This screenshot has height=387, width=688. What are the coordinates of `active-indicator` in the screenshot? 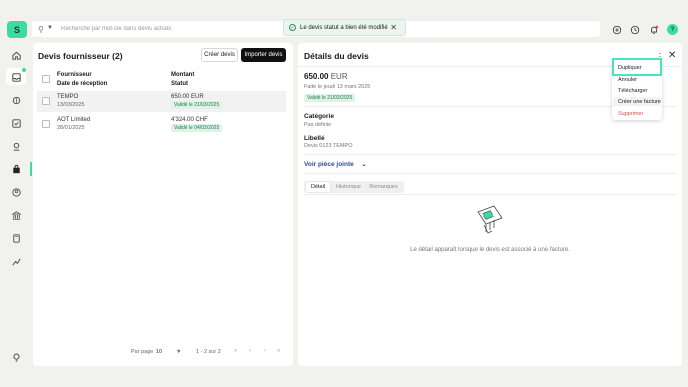 It's located at (31, 169).